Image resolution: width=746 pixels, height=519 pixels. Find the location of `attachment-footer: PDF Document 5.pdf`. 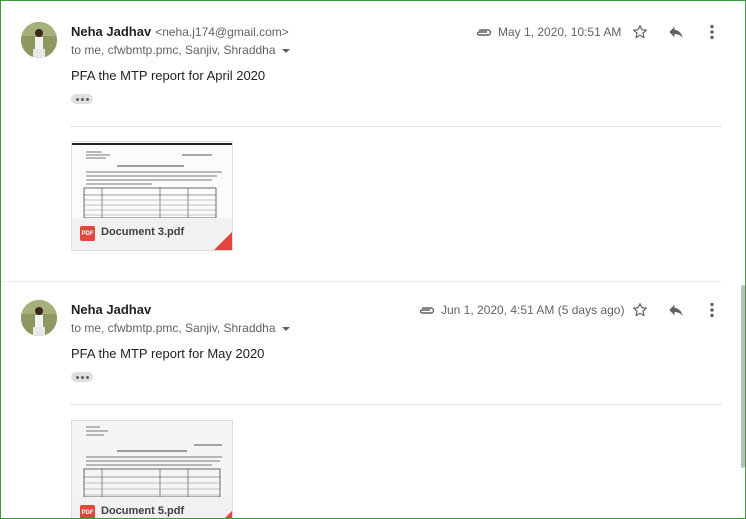

attachment-footer: PDF Document 5.pdf is located at coordinates (152, 507).